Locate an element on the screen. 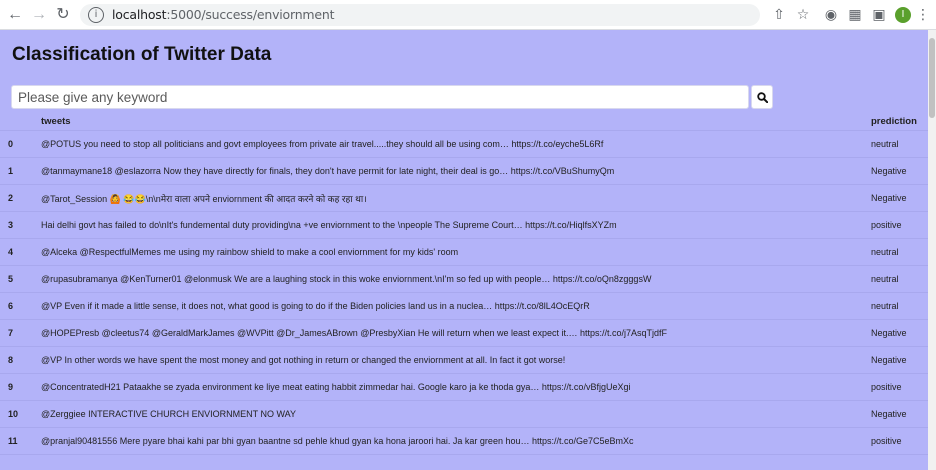  search-button is located at coordinates (762, 97).